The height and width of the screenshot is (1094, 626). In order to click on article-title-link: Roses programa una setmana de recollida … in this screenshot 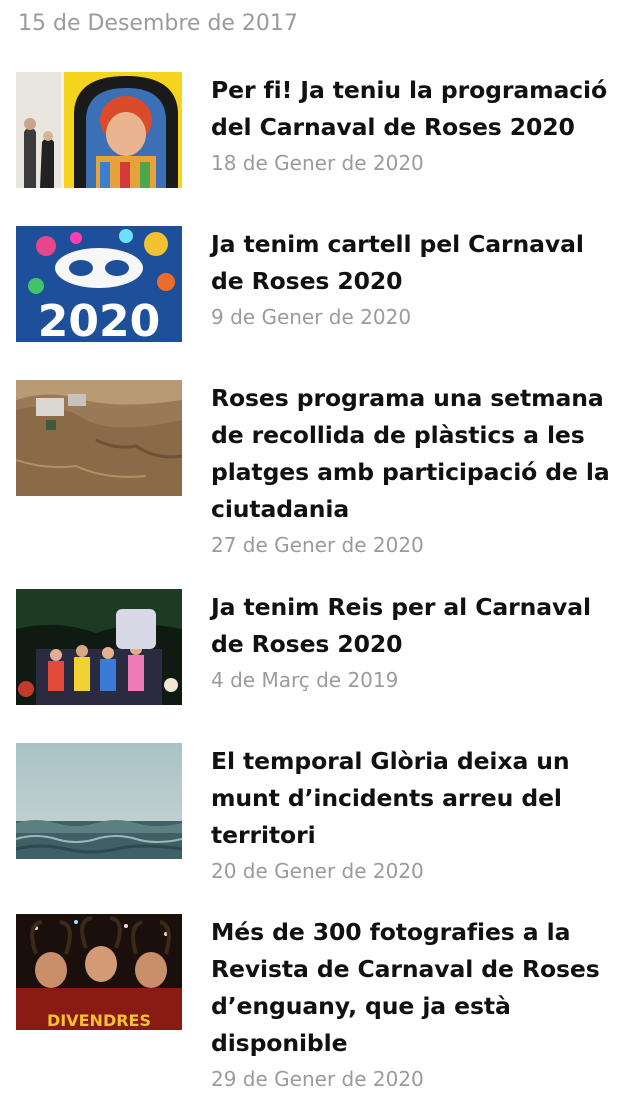, I will do `click(410, 454)`.